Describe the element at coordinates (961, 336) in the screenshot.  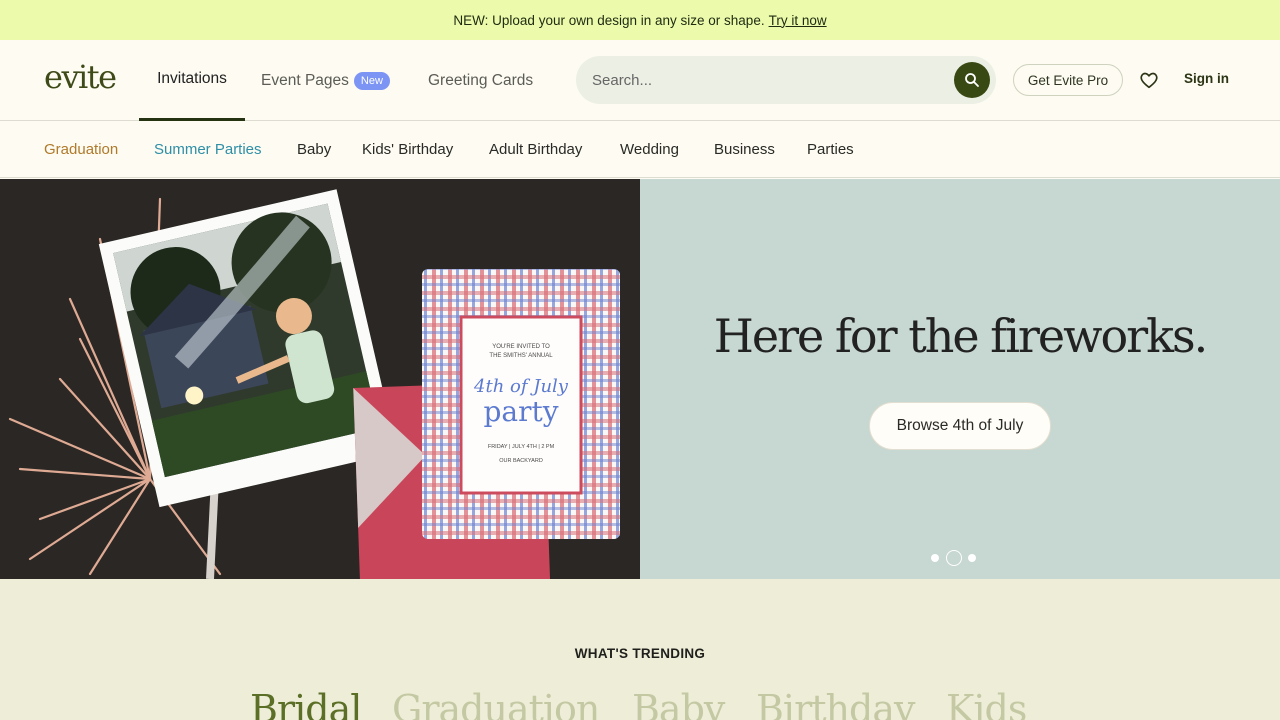
I see `hero-headline: Here for the fireworks.` at that location.